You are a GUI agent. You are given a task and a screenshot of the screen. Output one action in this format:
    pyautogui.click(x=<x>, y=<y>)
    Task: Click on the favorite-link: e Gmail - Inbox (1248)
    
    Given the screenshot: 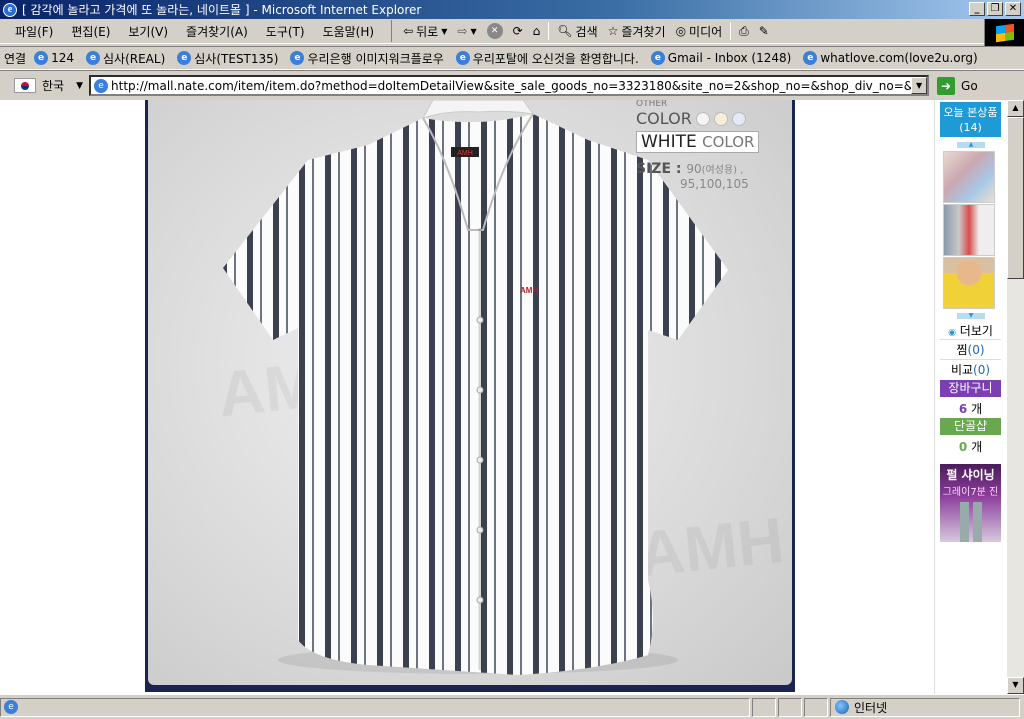 What is the action you would take?
    pyautogui.click(x=720, y=58)
    